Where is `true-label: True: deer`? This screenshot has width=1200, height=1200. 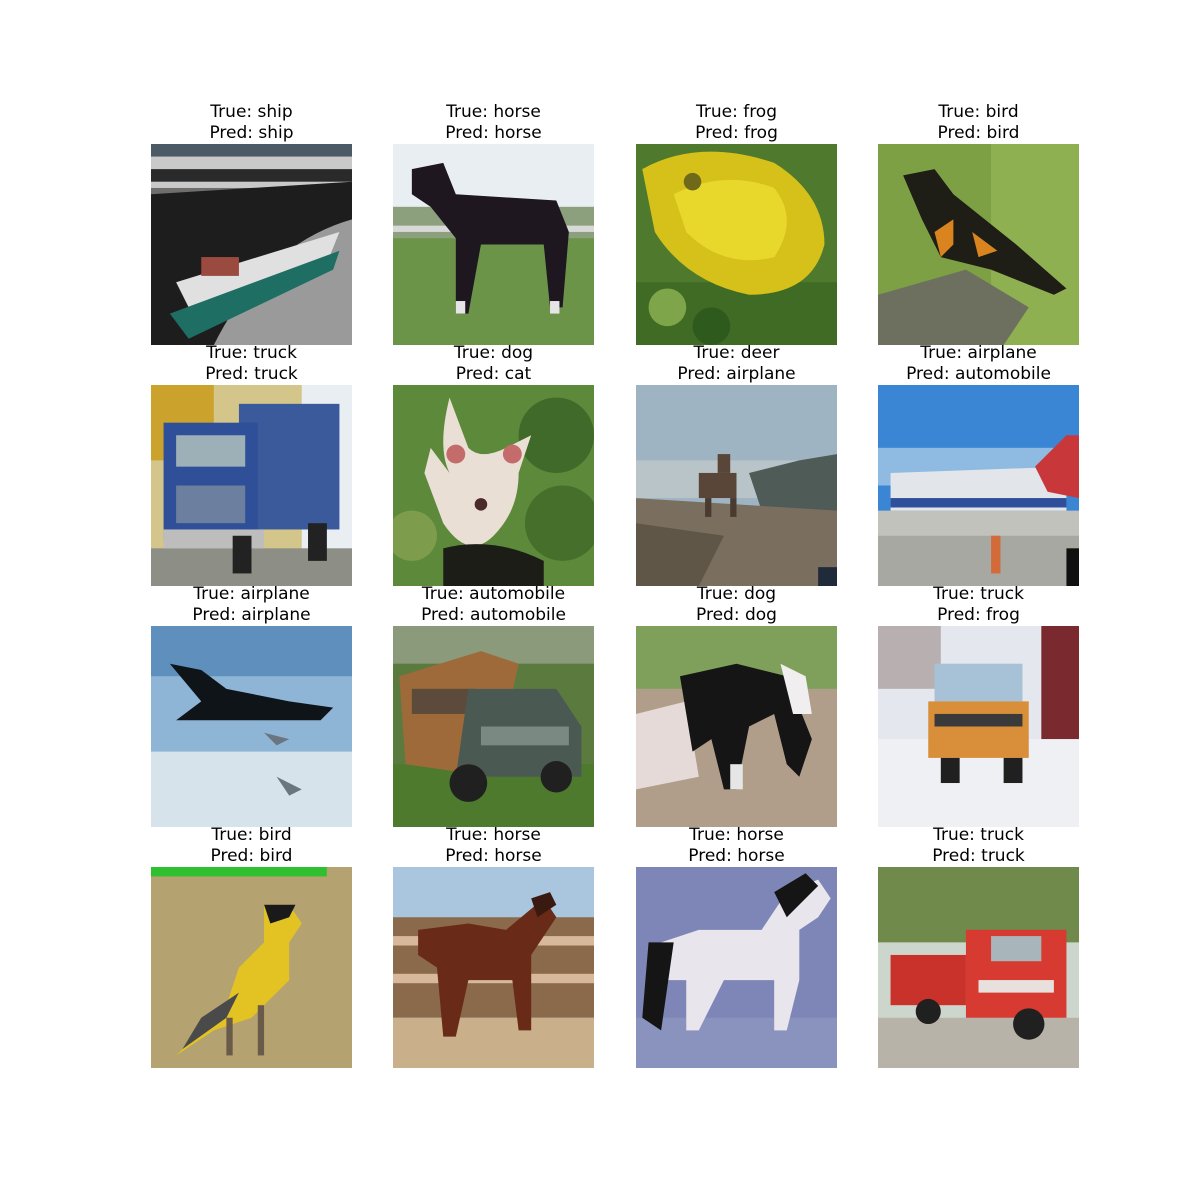
true-label: True: deer is located at coordinates (736, 353).